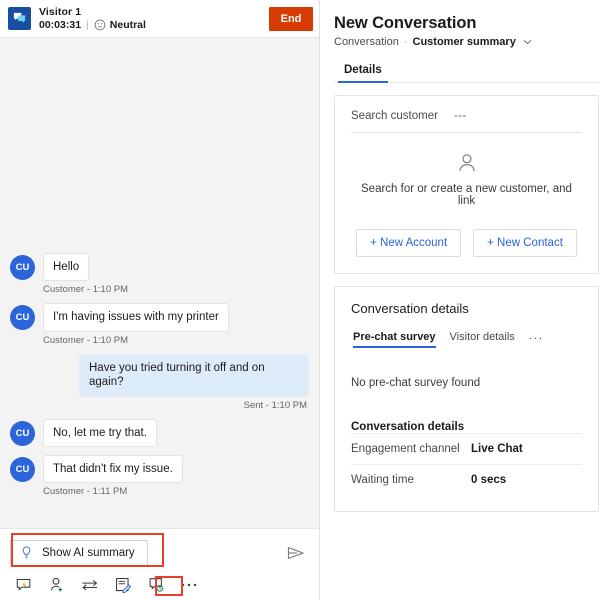  I want to click on visitor-sub: 00:03:31 | Neutral, so click(154, 25).